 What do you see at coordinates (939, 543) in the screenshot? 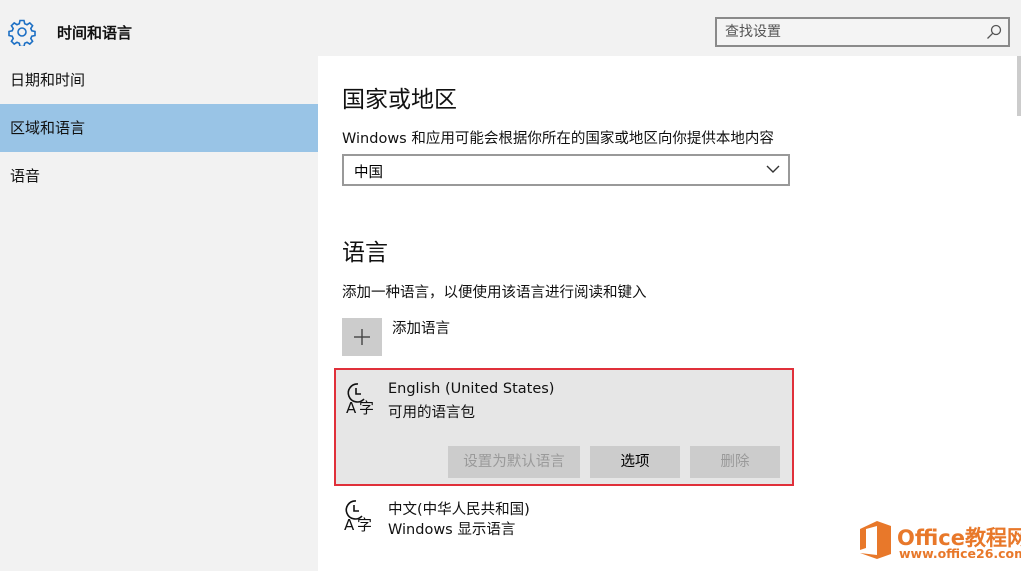
I see `office26-logo: Office教程网 www.office26.com` at bounding box center [939, 543].